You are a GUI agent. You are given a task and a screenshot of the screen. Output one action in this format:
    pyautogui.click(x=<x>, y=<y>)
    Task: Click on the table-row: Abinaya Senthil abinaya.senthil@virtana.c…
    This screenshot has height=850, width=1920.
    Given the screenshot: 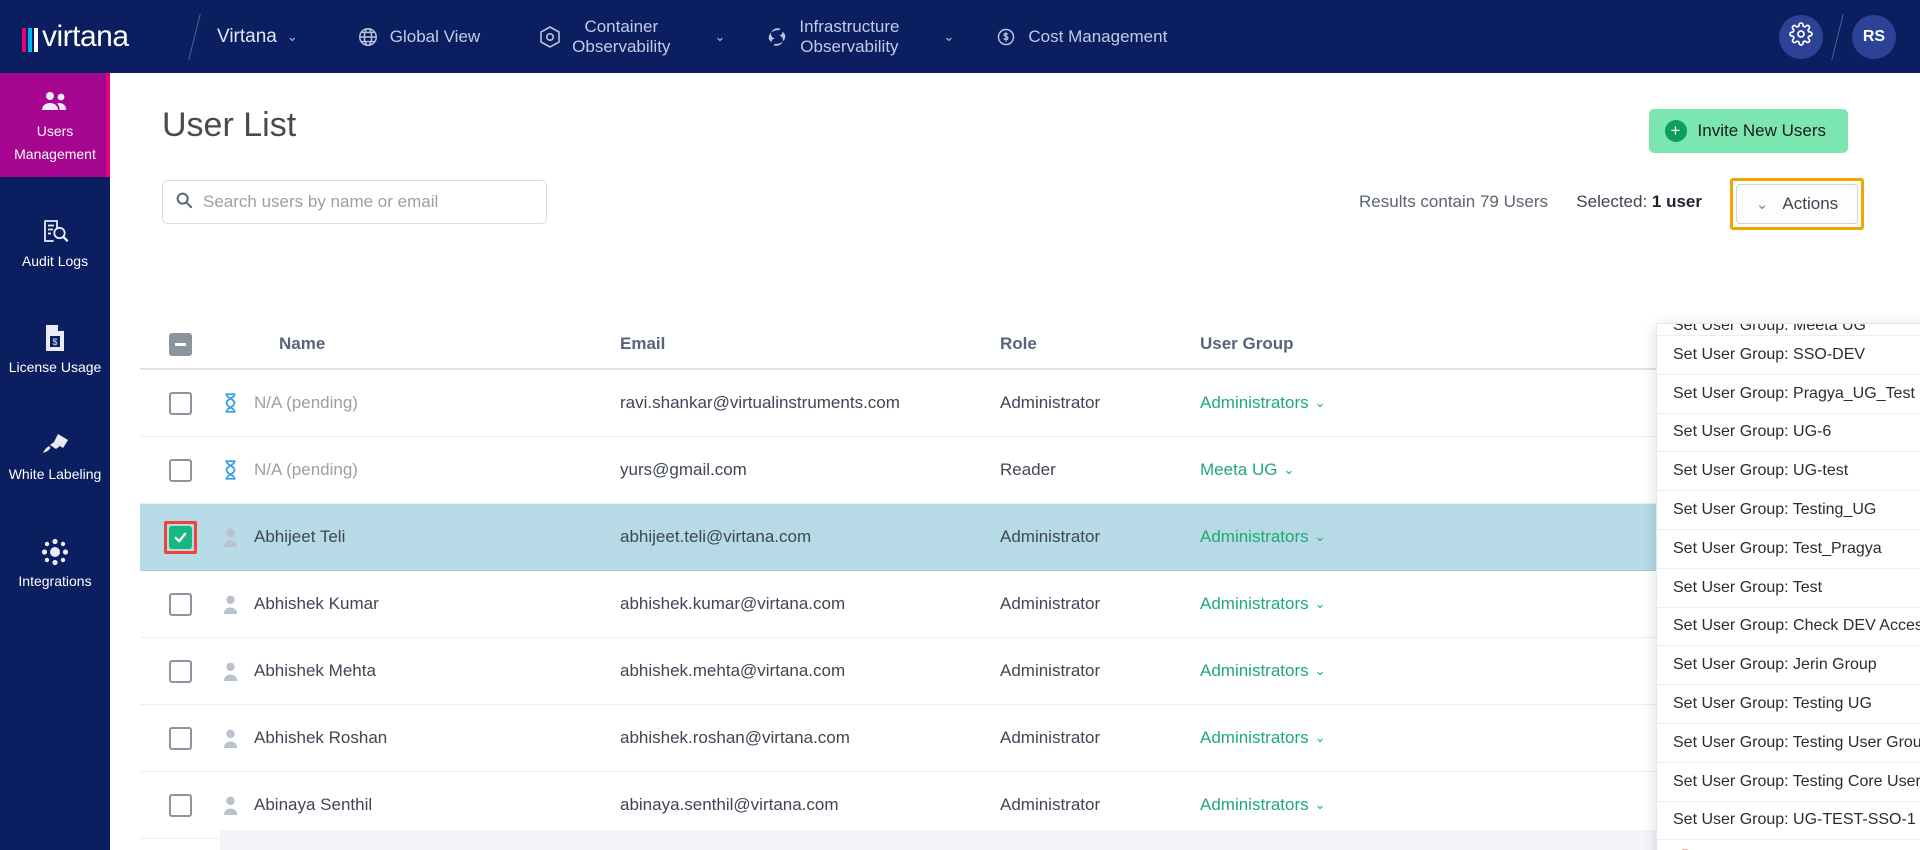 What is the action you would take?
    pyautogui.click(x=1015, y=805)
    